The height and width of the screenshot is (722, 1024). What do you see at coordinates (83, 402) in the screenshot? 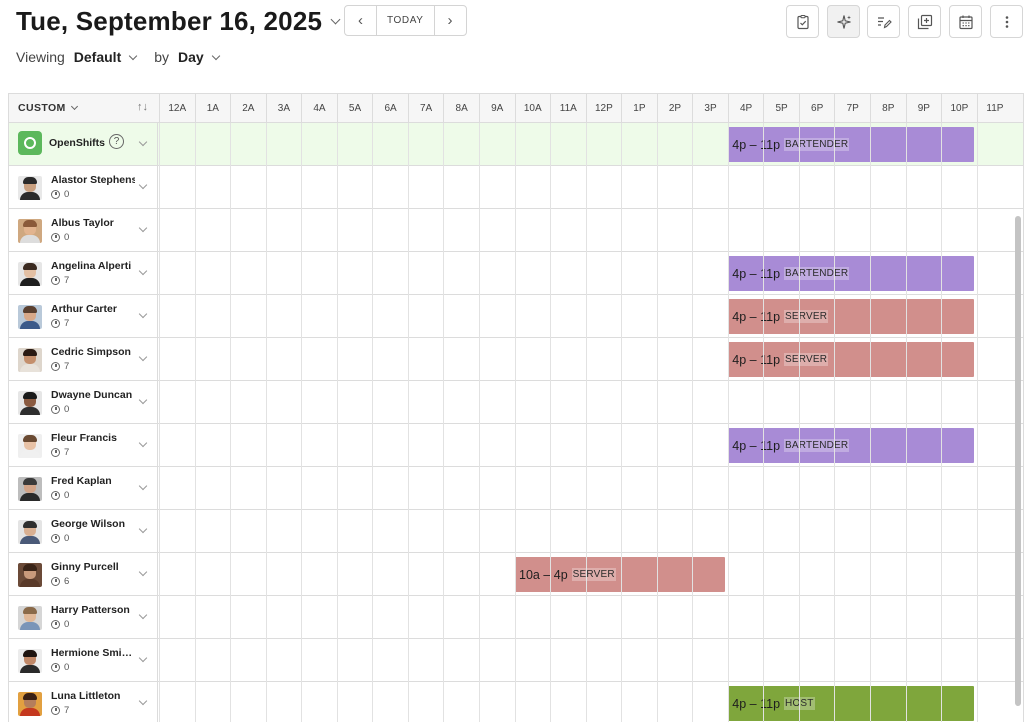
I see `employee-cell: Dwayne Duncan 0` at bounding box center [83, 402].